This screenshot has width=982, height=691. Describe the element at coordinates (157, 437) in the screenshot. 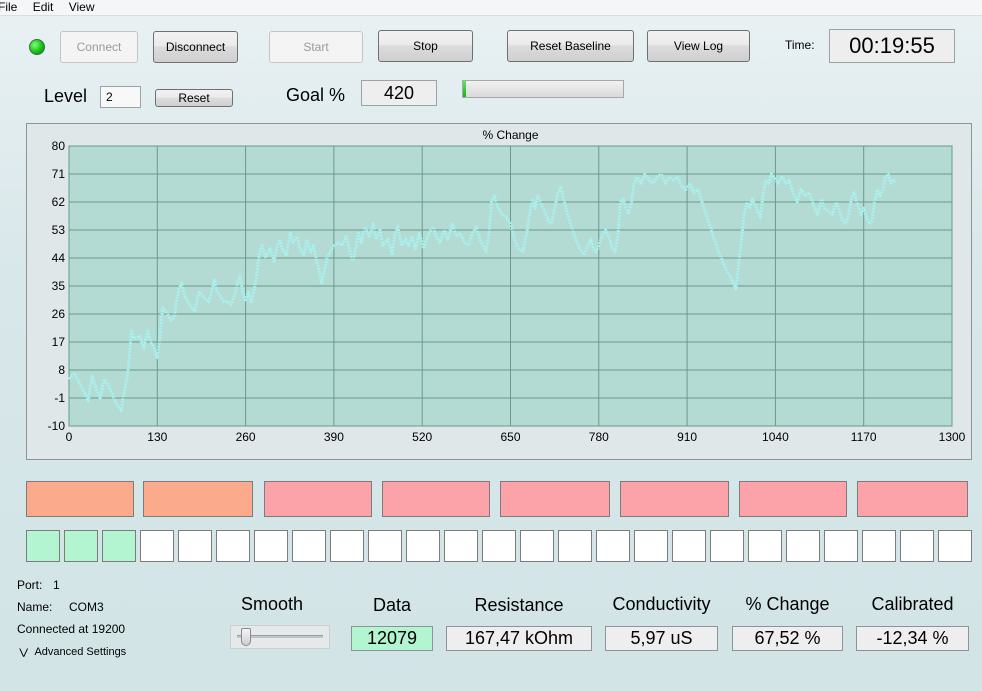

I see `x-tick-label: 130` at that location.